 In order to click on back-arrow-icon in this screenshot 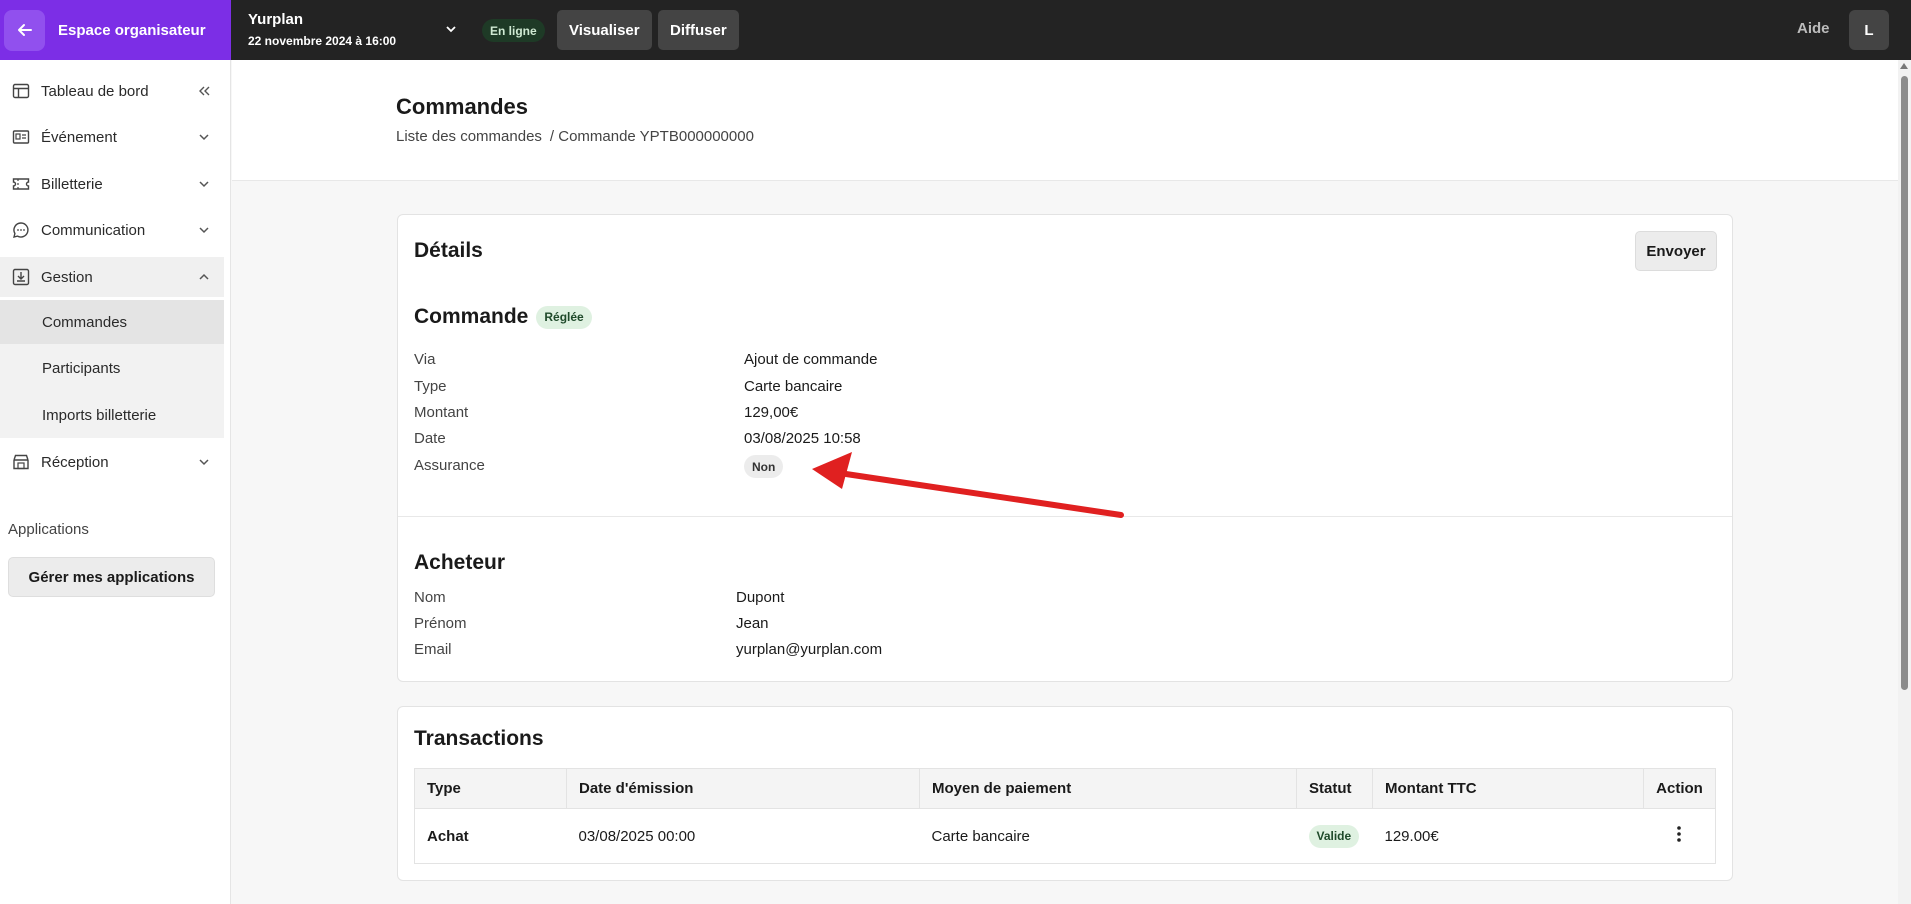, I will do `click(24, 30)`.